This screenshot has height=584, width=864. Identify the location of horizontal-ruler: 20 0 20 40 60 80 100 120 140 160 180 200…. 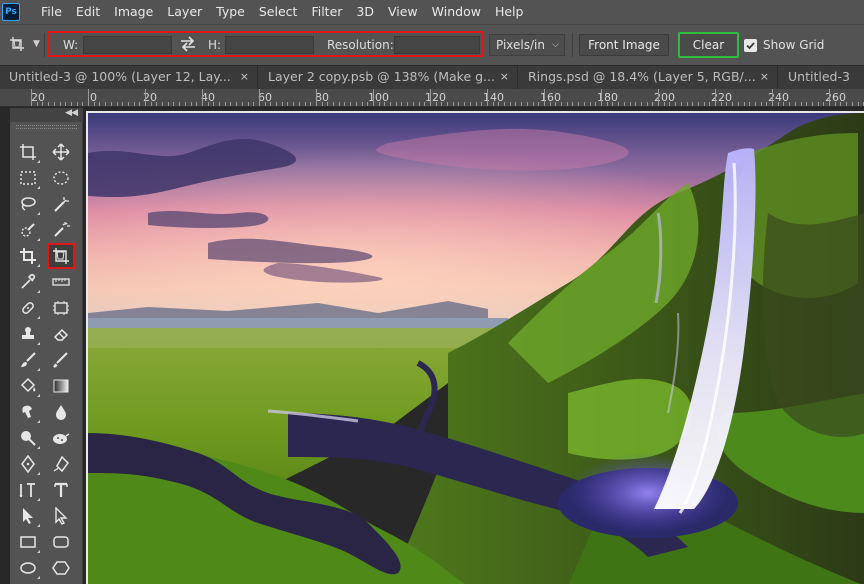
(432, 98).